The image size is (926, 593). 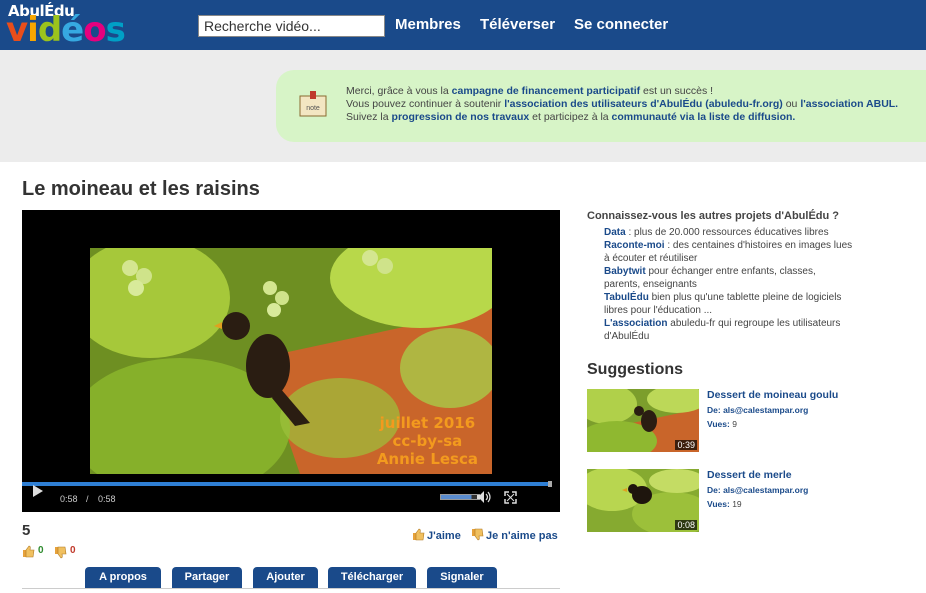 I want to click on dislike-button: Je n'aime pas, so click(x=514, y=535).